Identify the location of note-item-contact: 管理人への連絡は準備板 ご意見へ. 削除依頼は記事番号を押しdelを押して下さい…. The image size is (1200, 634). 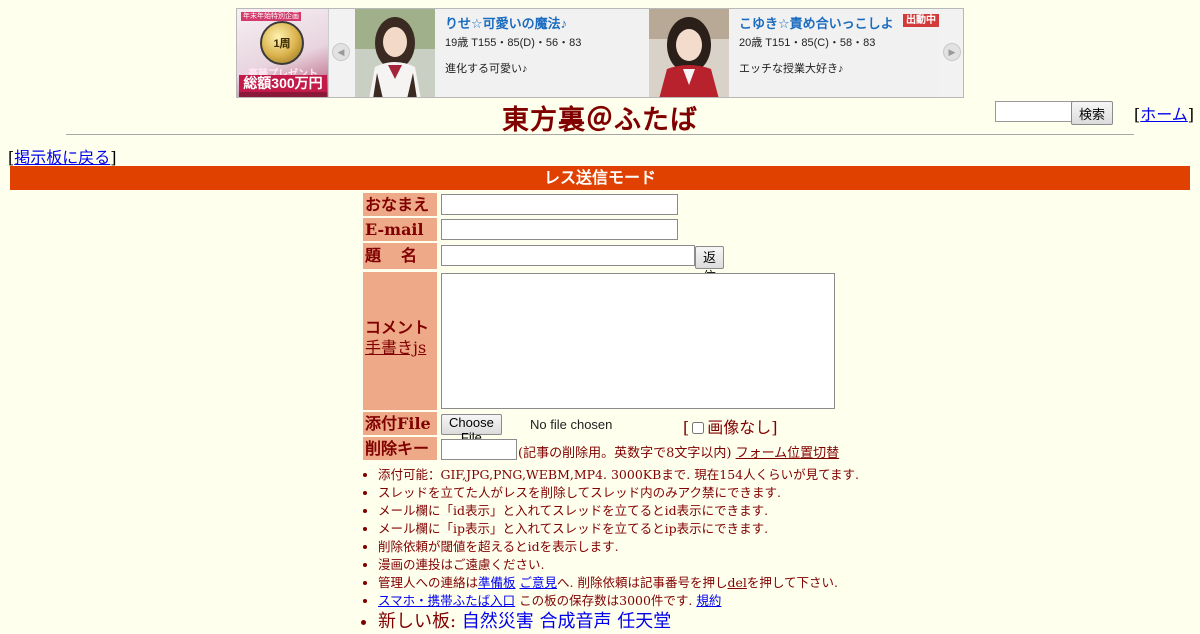
(618, 583).